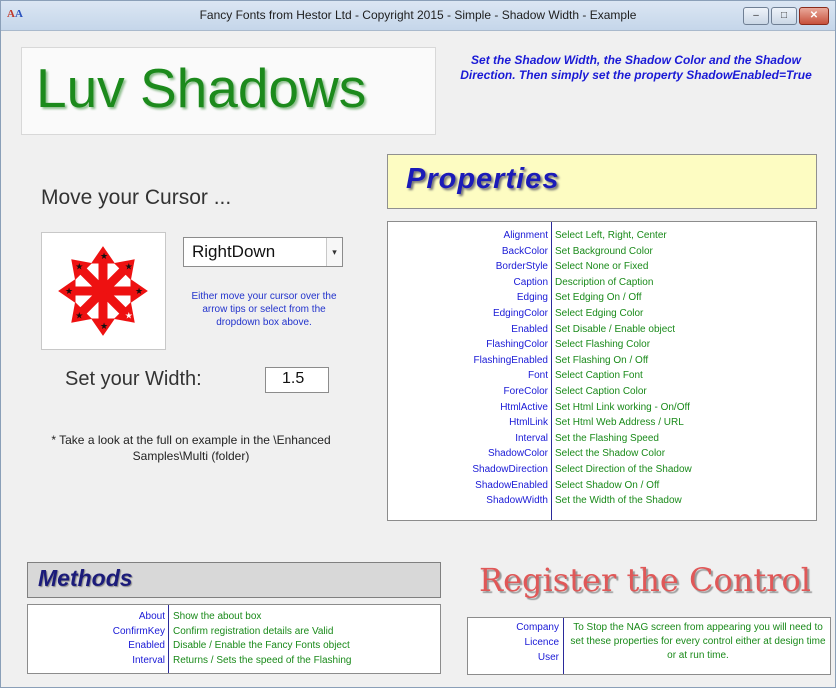 This screenshot has height=688, width=836. I want to click on methods-title: Methods, so click(85, 578).